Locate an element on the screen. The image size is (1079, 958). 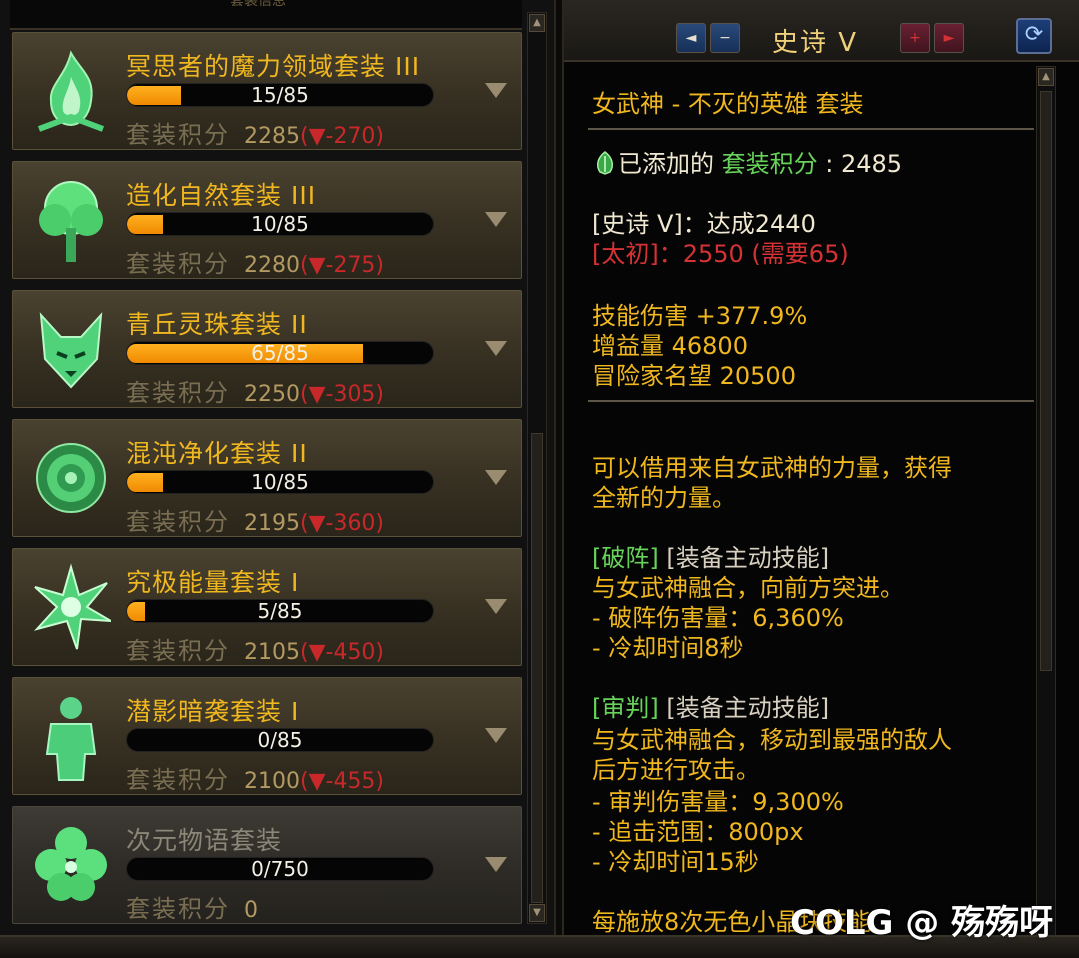
set-score-delta: (▼-455) is located at coordinates (342, 781).